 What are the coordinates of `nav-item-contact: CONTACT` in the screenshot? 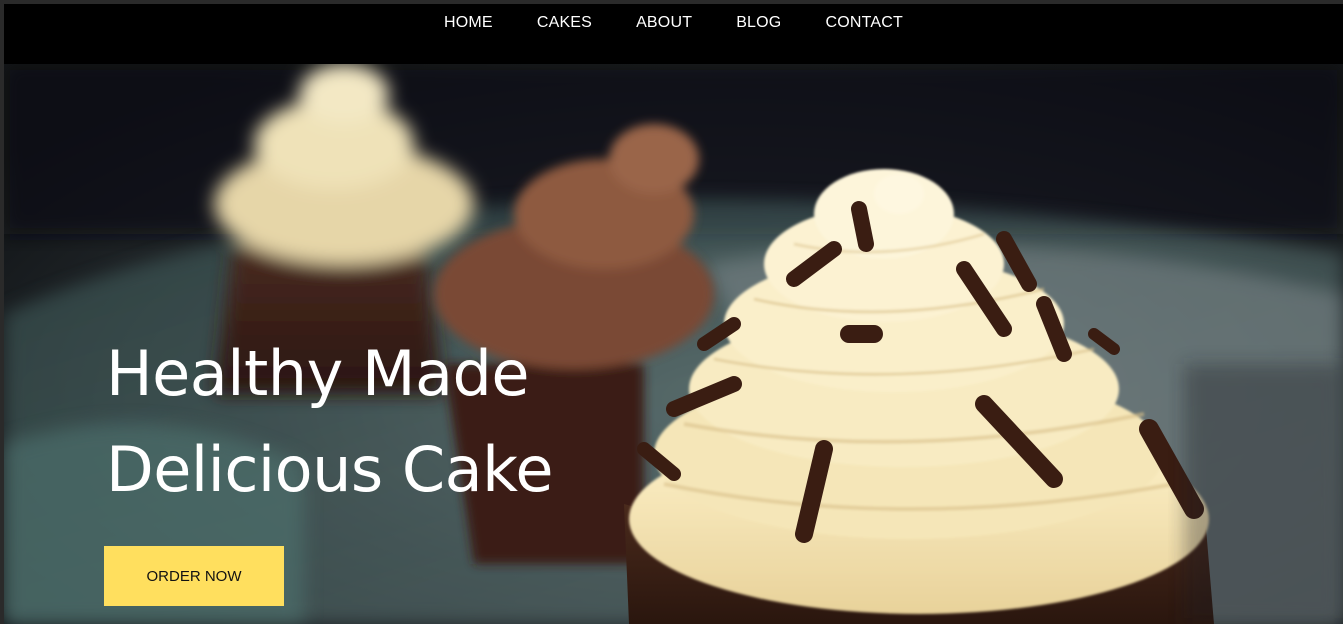 It's located at (864, 23).